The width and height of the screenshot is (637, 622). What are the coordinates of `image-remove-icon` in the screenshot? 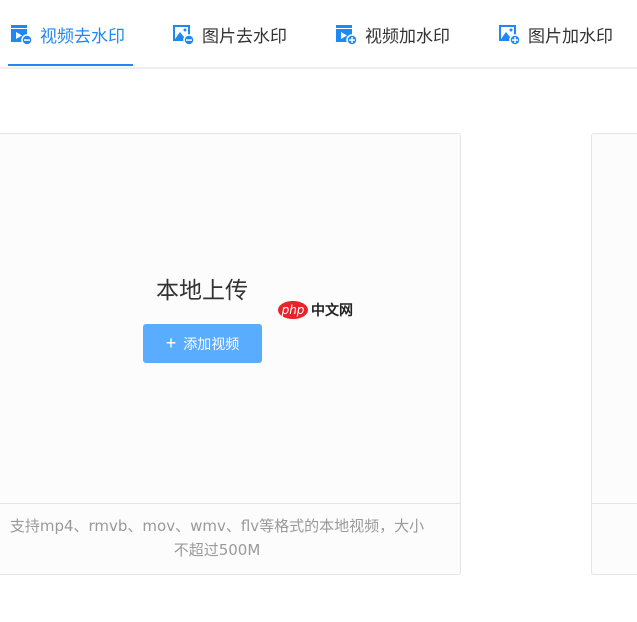 It's located at (183, 35).